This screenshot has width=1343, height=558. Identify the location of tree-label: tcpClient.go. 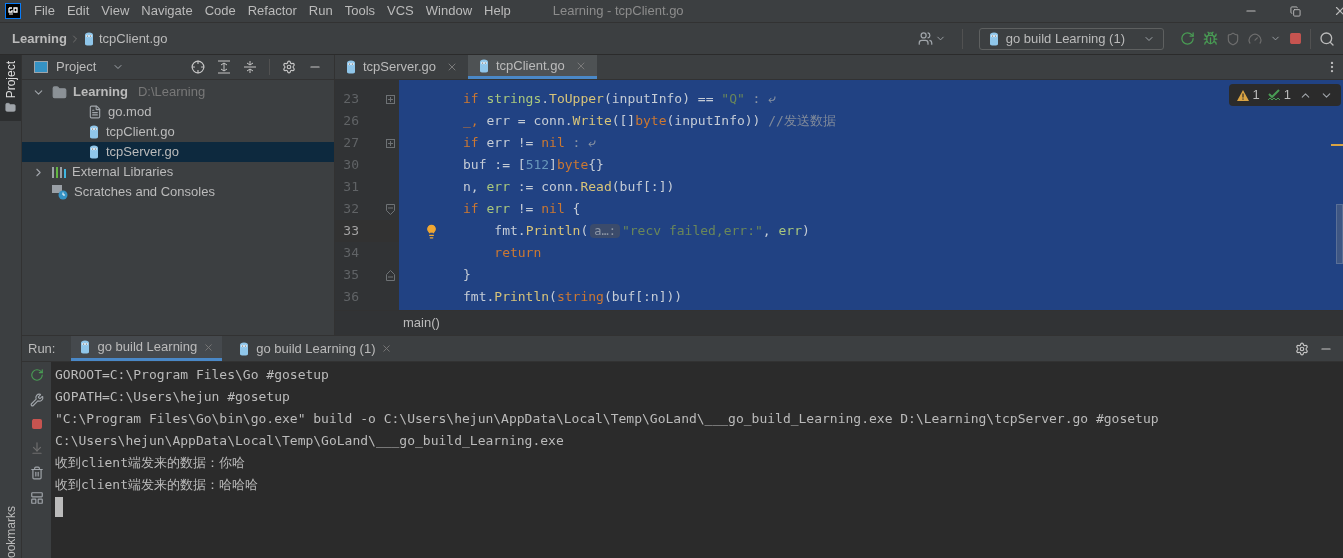
(140, 132).